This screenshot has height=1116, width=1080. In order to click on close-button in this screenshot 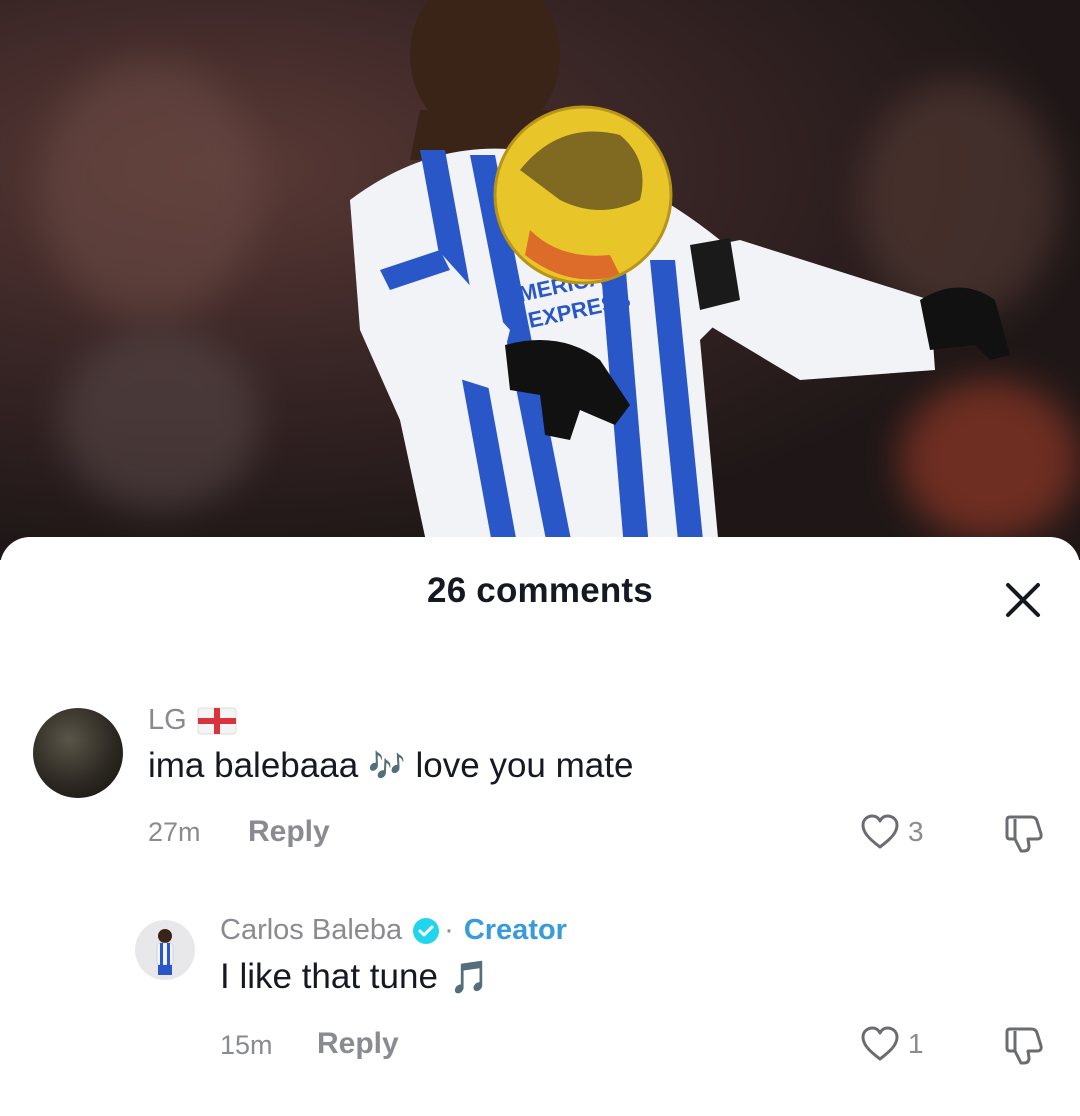, I will do `click(1023, 600)`.